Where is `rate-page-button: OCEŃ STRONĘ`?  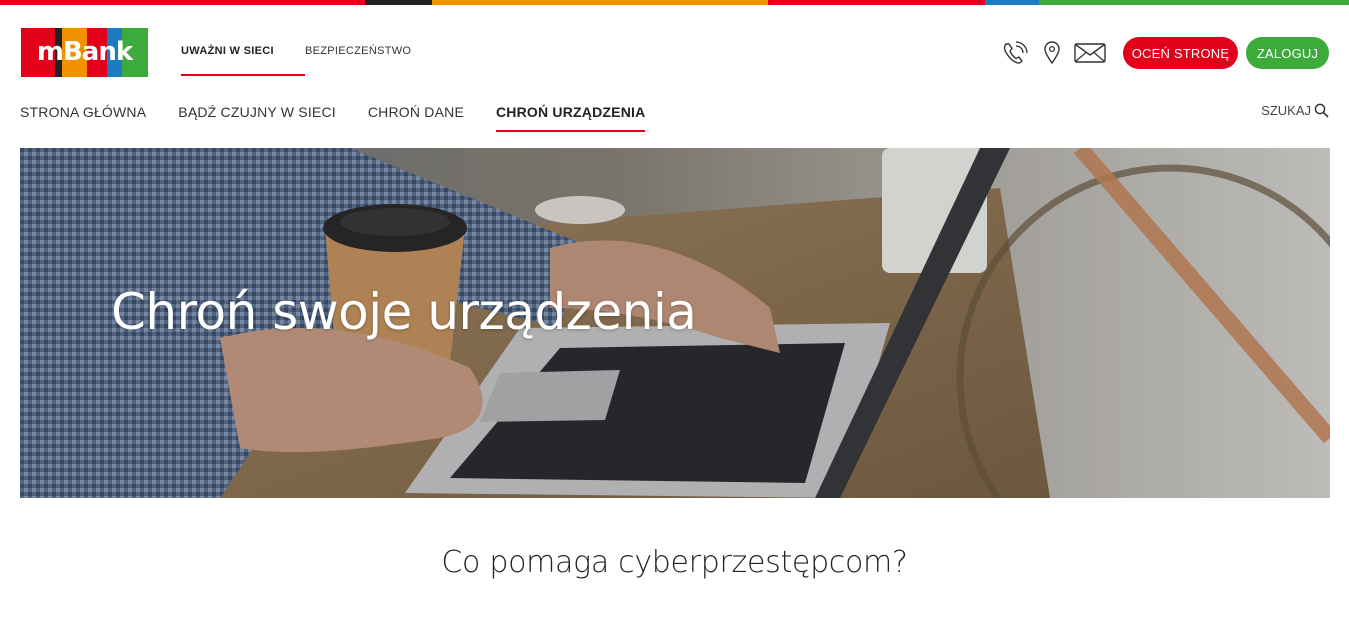 rate-page-button: OCEŃ STRONĘ is located at coordinates (1180, 53).